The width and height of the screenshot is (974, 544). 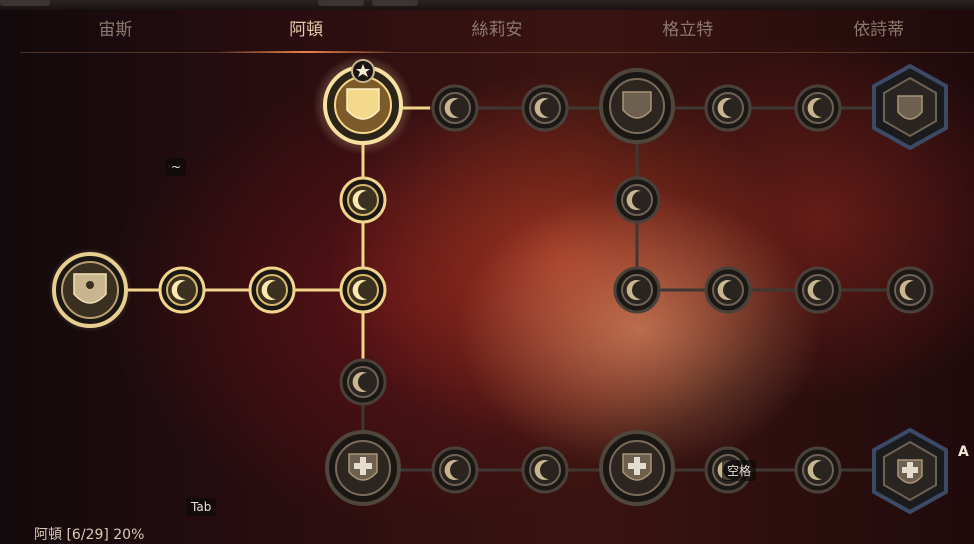 I want to click on a-key-hint: A, so click(x=963, y=452).